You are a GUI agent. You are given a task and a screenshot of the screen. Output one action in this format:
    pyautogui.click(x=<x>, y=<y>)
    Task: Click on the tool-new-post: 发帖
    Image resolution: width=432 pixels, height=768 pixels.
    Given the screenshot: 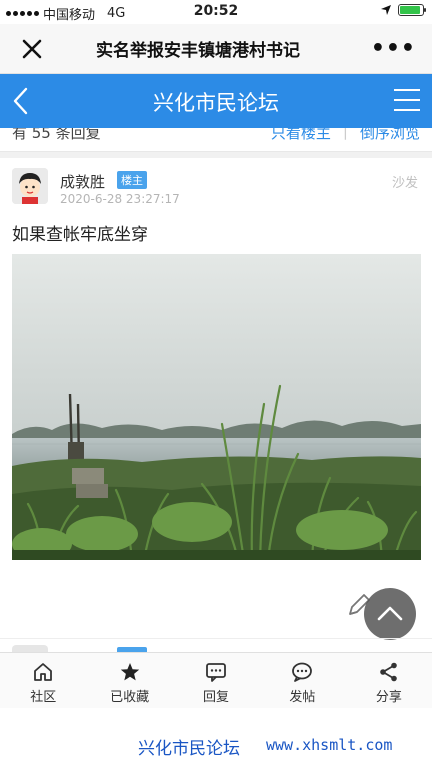 What is the action you would take?
    pyautogui.click(x=302, y=680)
    